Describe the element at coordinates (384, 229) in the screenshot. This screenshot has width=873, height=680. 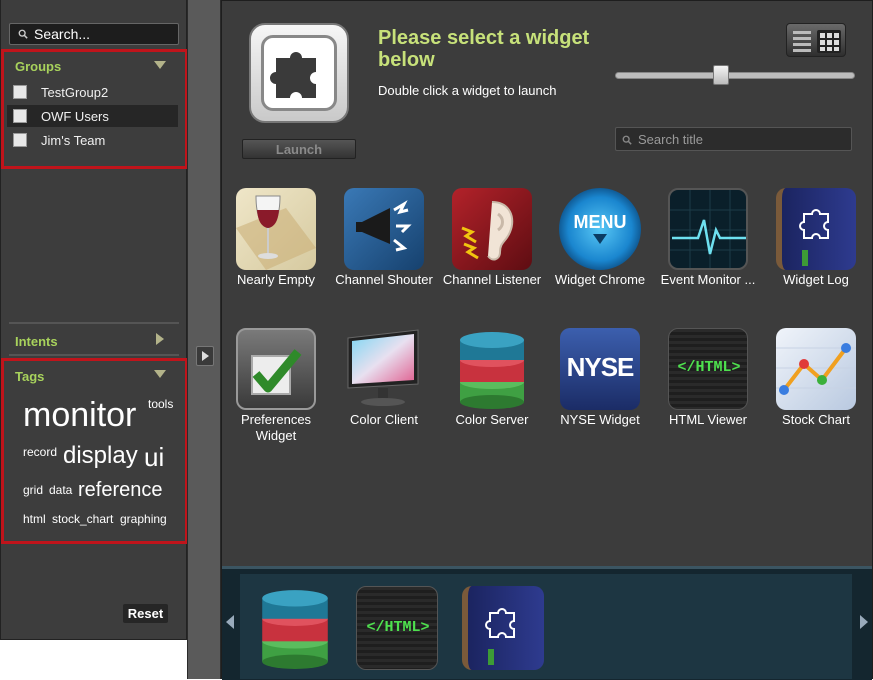
I see `megaphone-icon` at that location.